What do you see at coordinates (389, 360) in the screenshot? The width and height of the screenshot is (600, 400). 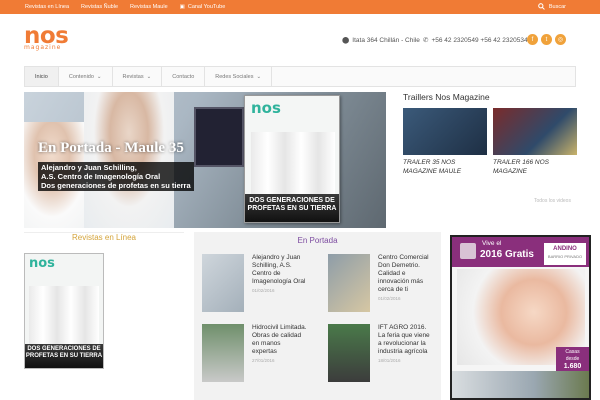 I see `portada-item-date: 18/01/2016` at bounding box center [389, 360].